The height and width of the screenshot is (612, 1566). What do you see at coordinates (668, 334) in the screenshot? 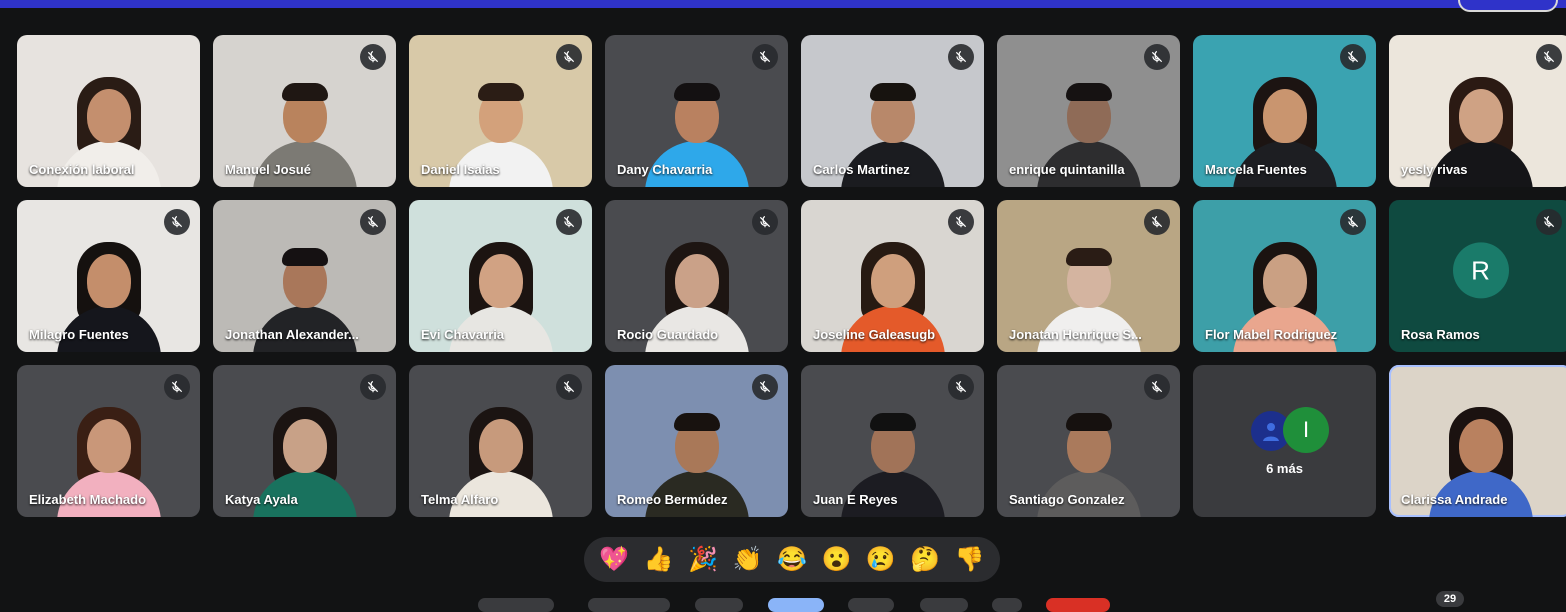
I see `participant-name: Rocio Guardado` at bounding box center [668, 334].